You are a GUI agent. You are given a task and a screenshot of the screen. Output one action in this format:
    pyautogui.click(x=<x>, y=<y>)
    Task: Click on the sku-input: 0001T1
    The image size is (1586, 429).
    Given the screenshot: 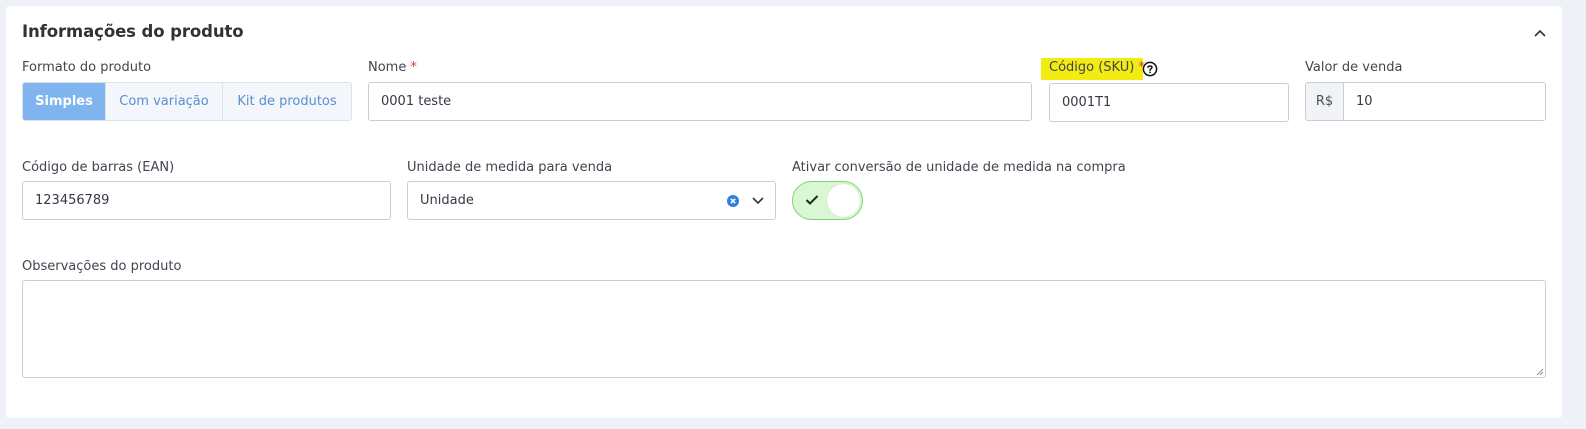 What is the action you would take?
    pyautogui.click(x=1169, y=102)
    